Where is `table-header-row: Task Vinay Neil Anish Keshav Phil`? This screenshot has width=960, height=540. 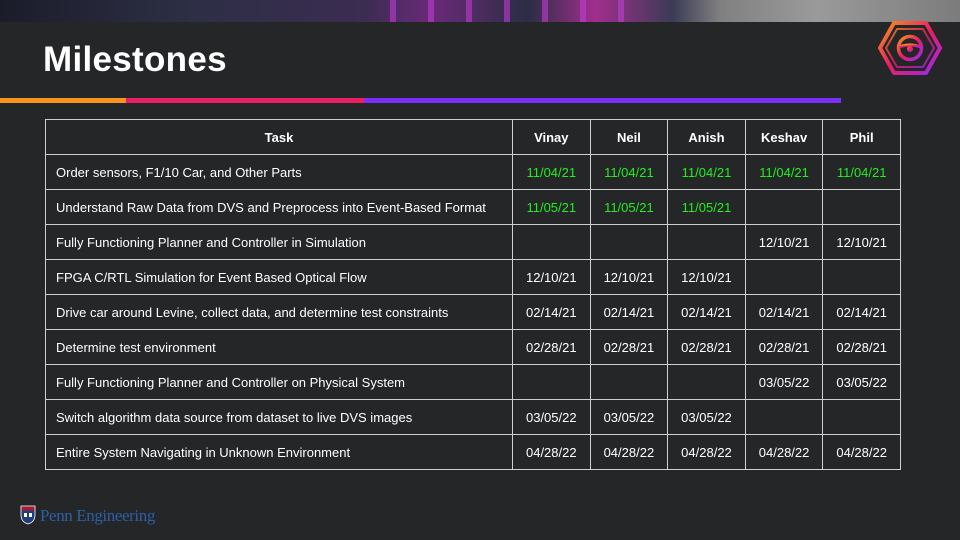
table-header-row: Task Vinay Neil Anish Keshav Phil is located at coordinates (473, 137).